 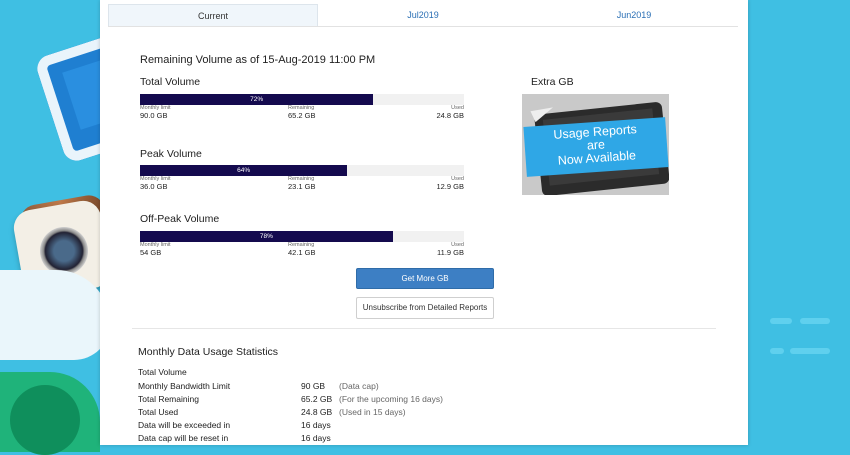 What do you see at coordinates (450, 186) in the screenshot?
I see `used-value: 12.9 GB` at bounding box center [450, 186].